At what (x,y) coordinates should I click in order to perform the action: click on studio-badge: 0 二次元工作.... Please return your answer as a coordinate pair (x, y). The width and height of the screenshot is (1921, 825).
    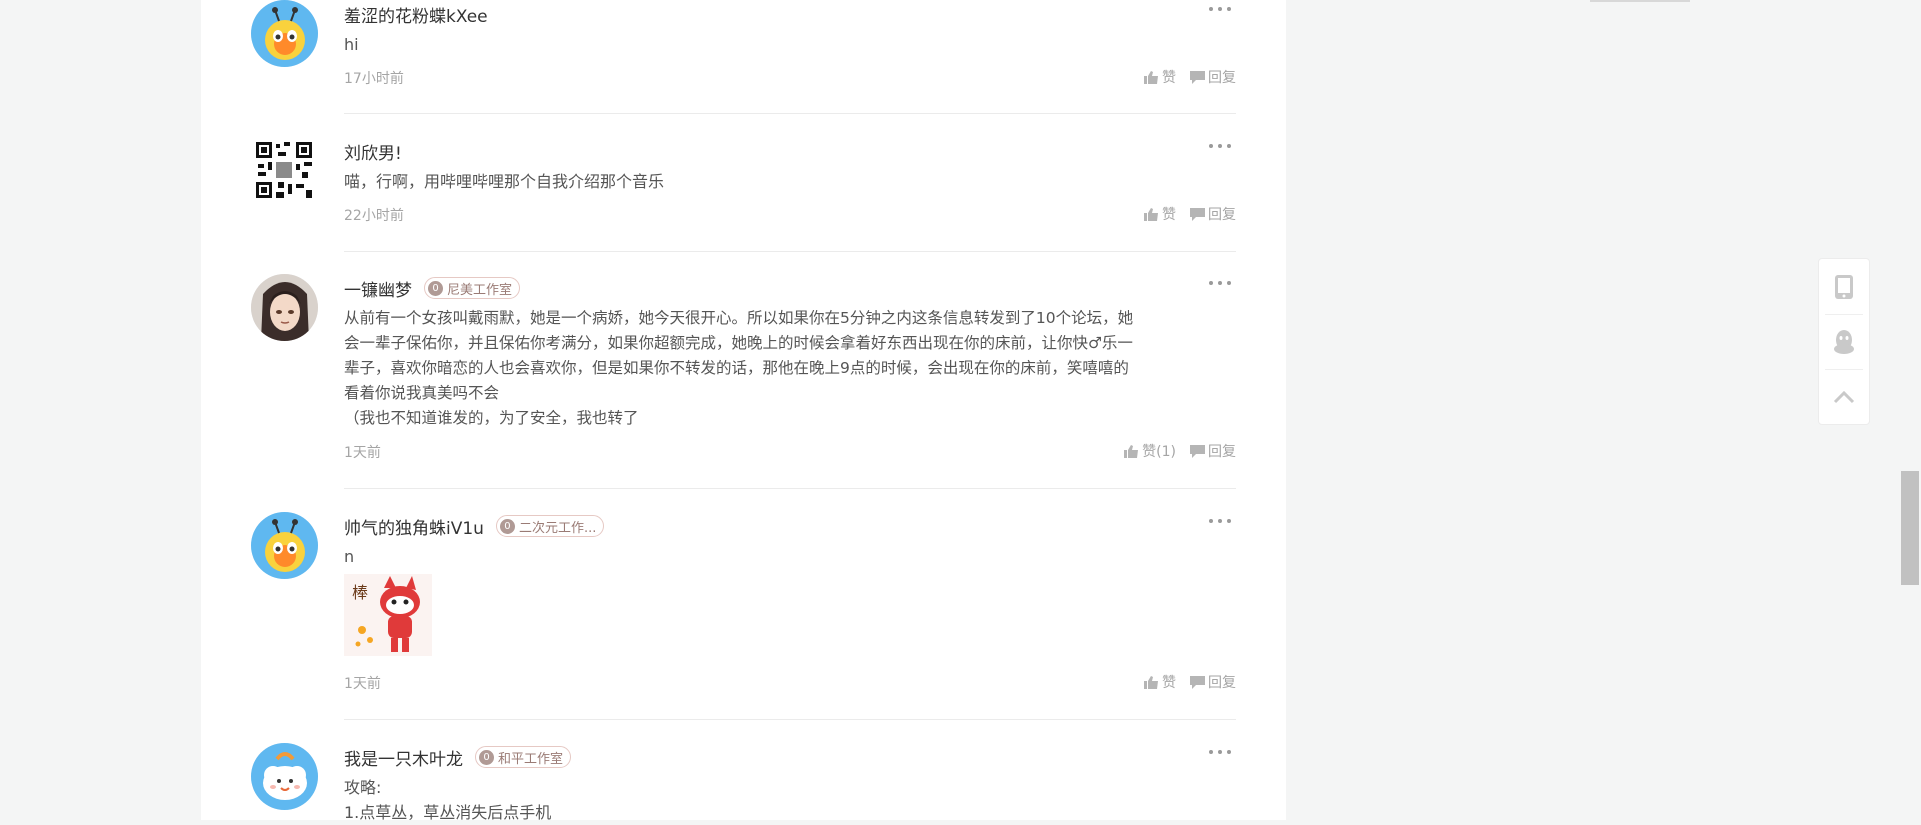
    Looking at the image, I should click on (550, 526).